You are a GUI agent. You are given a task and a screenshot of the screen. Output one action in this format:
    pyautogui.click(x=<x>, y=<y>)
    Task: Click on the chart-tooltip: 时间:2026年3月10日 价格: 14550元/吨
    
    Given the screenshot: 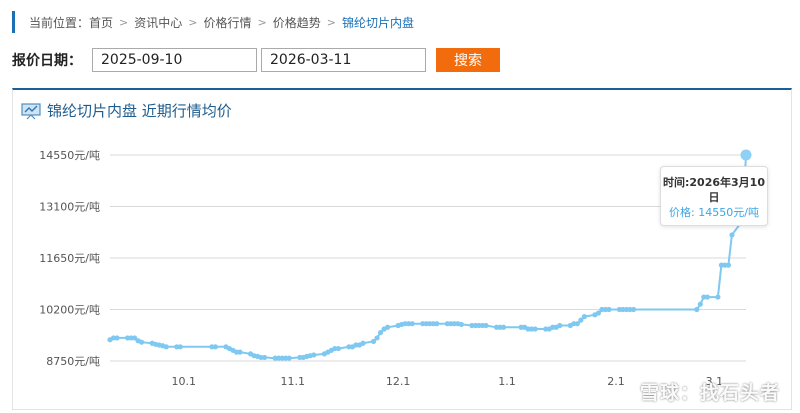 What is the action you would take?
    pyautogui.click(x=714, y=196)
    